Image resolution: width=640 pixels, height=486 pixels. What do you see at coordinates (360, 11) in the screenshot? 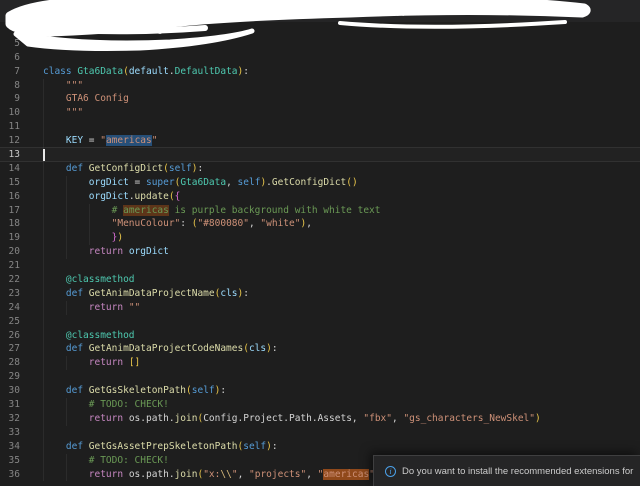
I see `python-icon` at bounding box center [360, 11].